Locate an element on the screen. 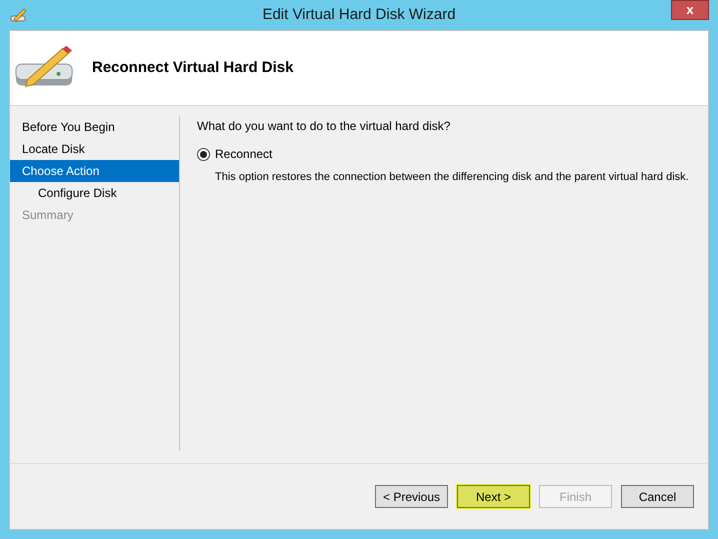 The height and width of the screenshot is (539, 718). option-label: Reconnect is located at coordinates (243, 154).